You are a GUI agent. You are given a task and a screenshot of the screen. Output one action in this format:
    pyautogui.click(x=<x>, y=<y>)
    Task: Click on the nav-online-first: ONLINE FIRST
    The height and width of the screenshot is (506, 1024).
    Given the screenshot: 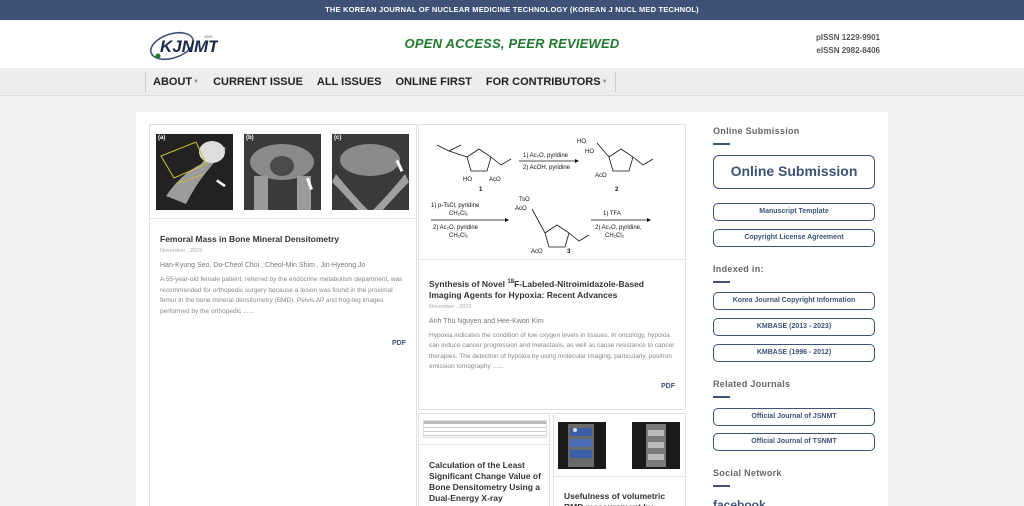 What is the action you would take?
    pyautogui.click(x=434, y=82)
    